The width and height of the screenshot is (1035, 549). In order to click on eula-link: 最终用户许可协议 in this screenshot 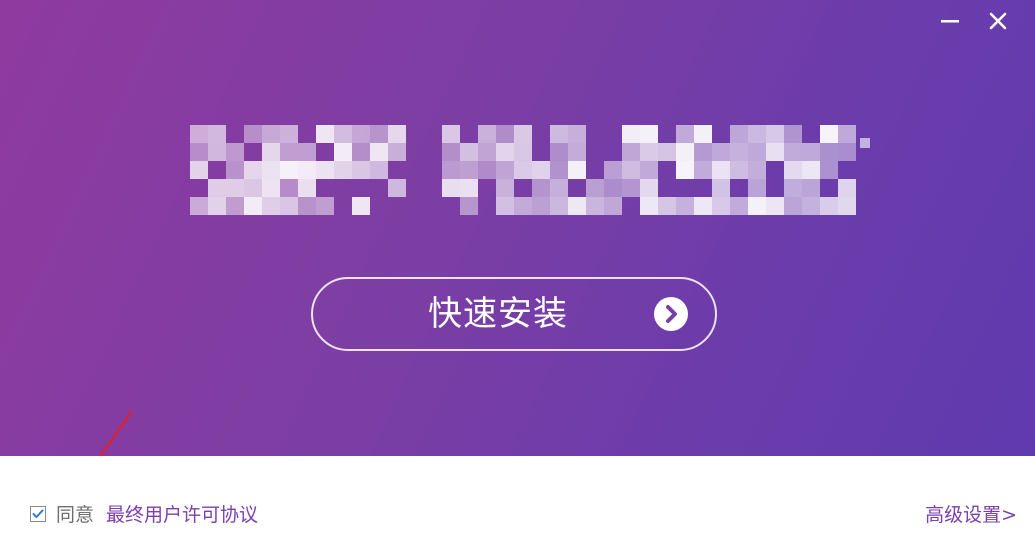, I will do `click(182, 515)`.